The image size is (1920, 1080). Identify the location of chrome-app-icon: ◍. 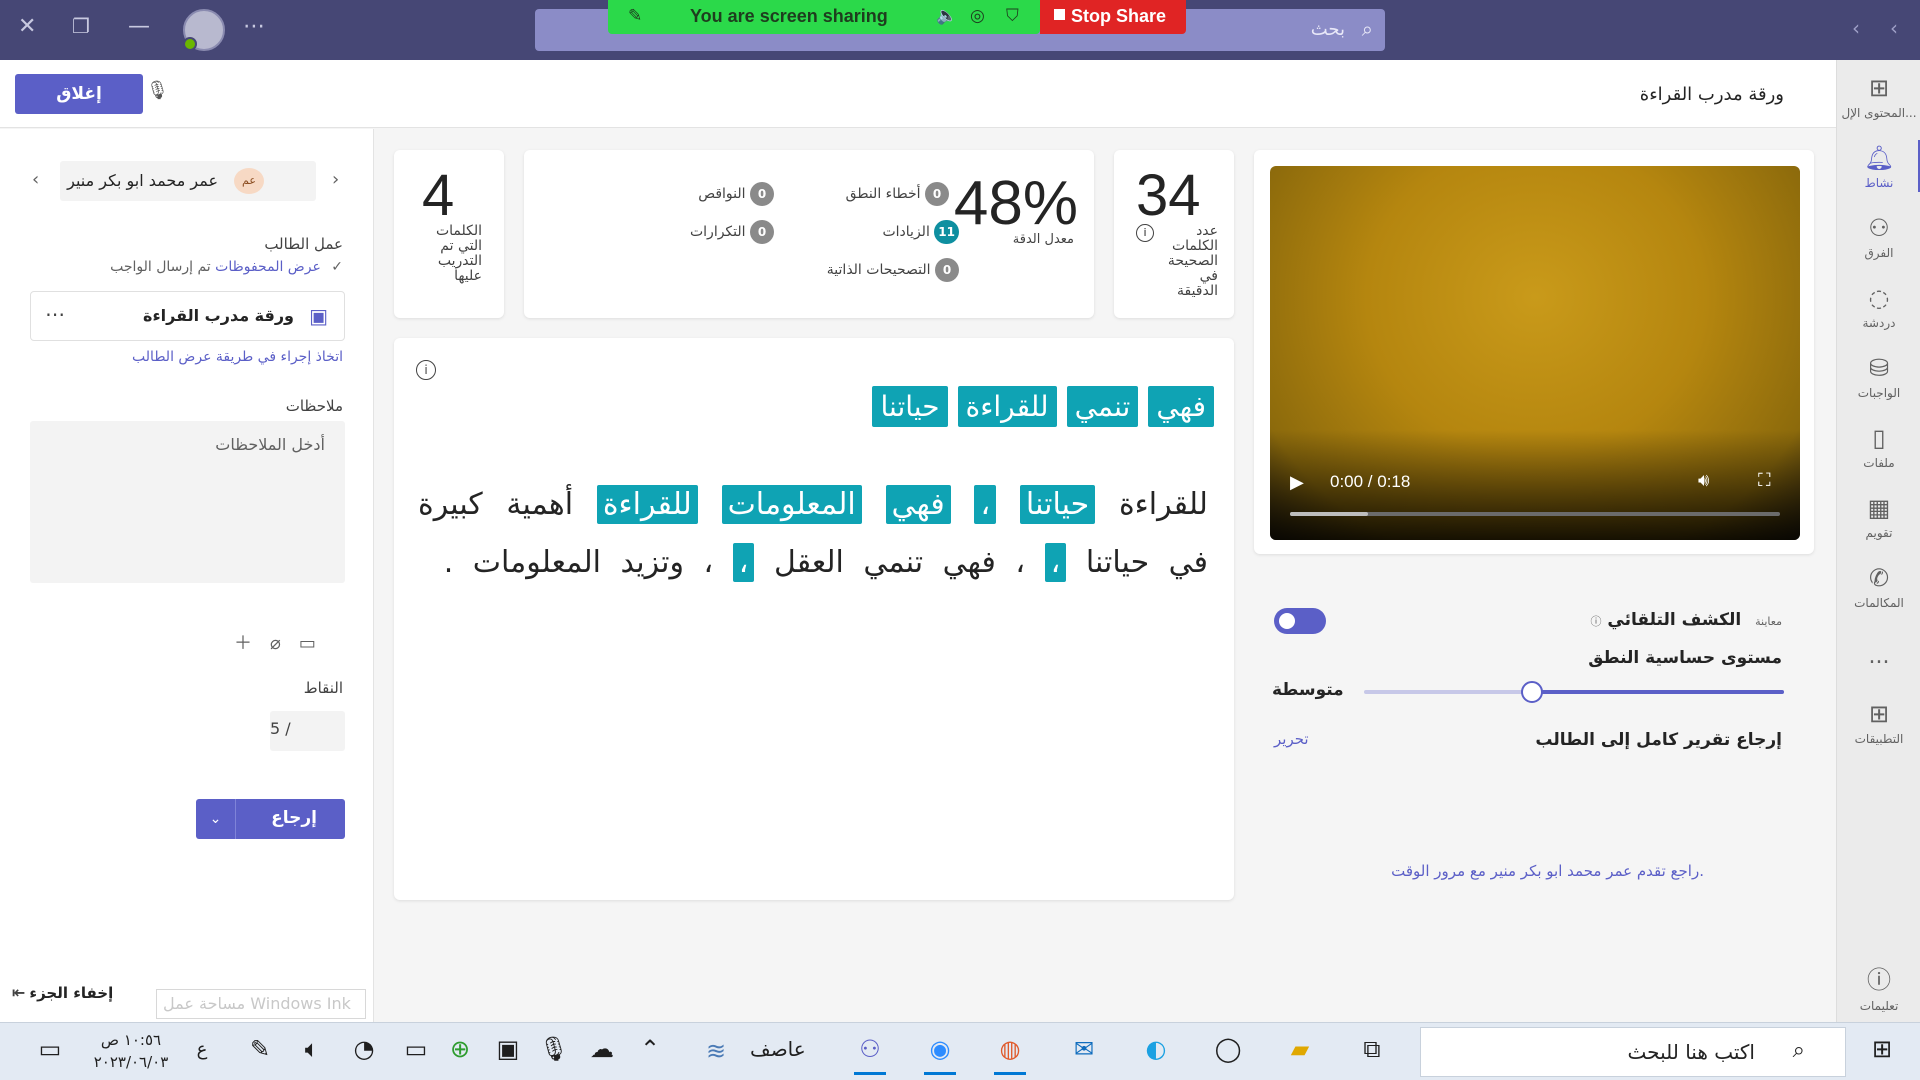
(1010, 1055).